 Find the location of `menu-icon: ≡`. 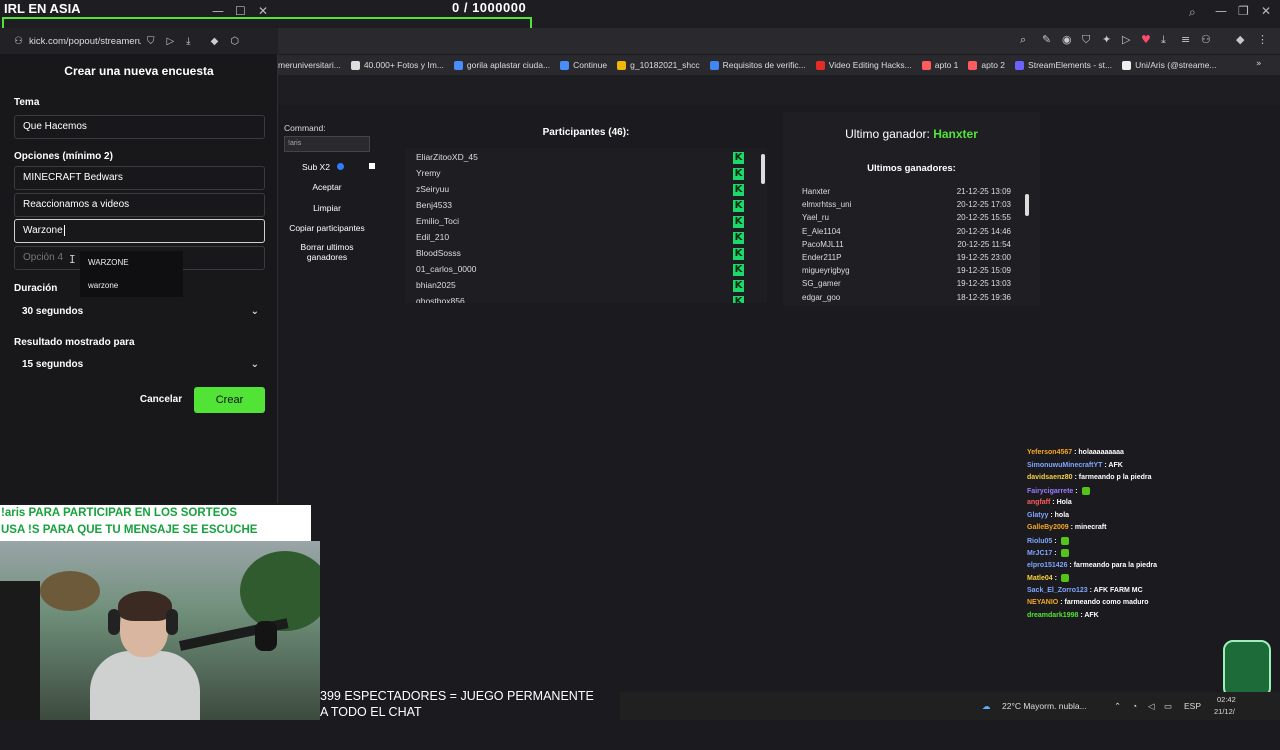

menu-icon: ≡ is located at coordinates (1185, 39).